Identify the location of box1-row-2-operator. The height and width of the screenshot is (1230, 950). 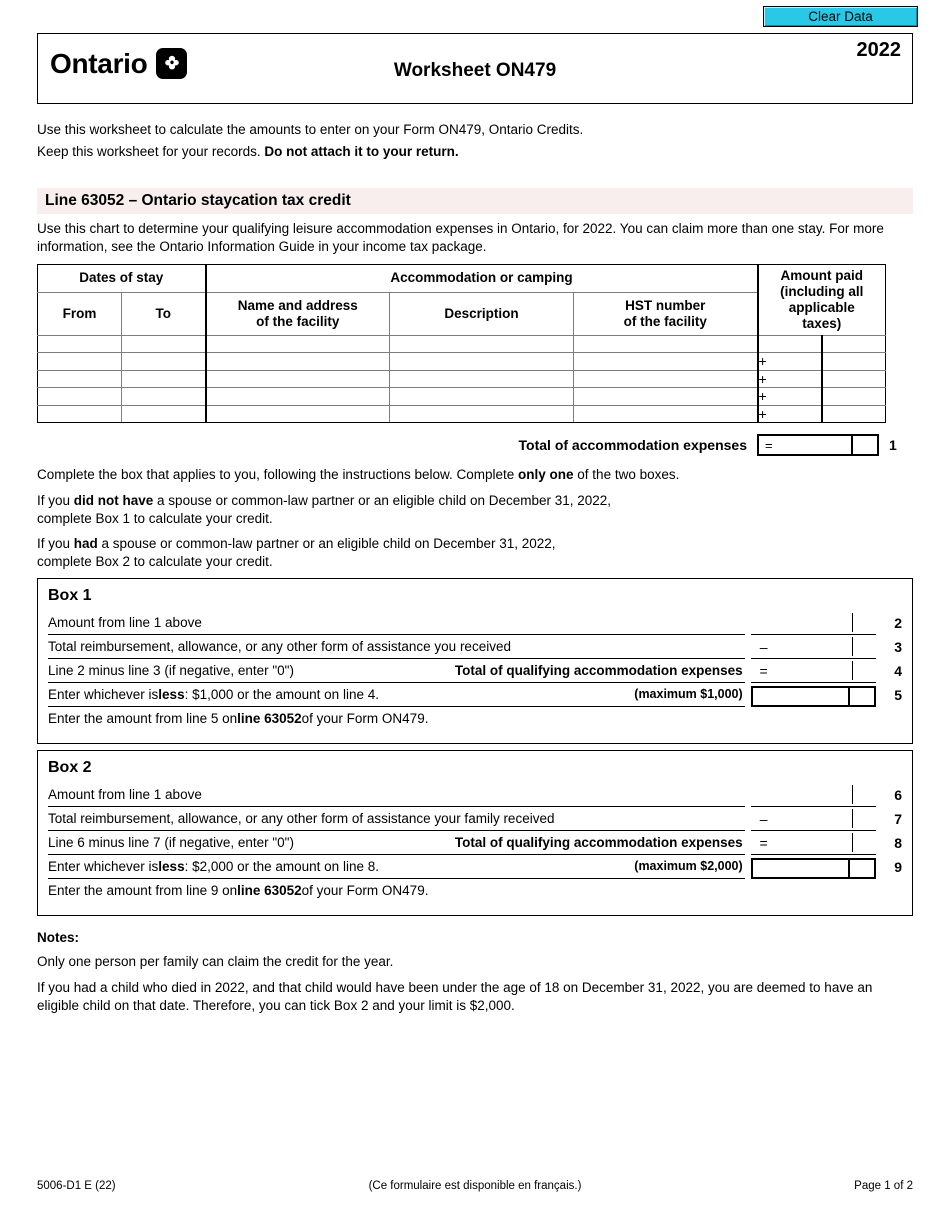
(763, 623).